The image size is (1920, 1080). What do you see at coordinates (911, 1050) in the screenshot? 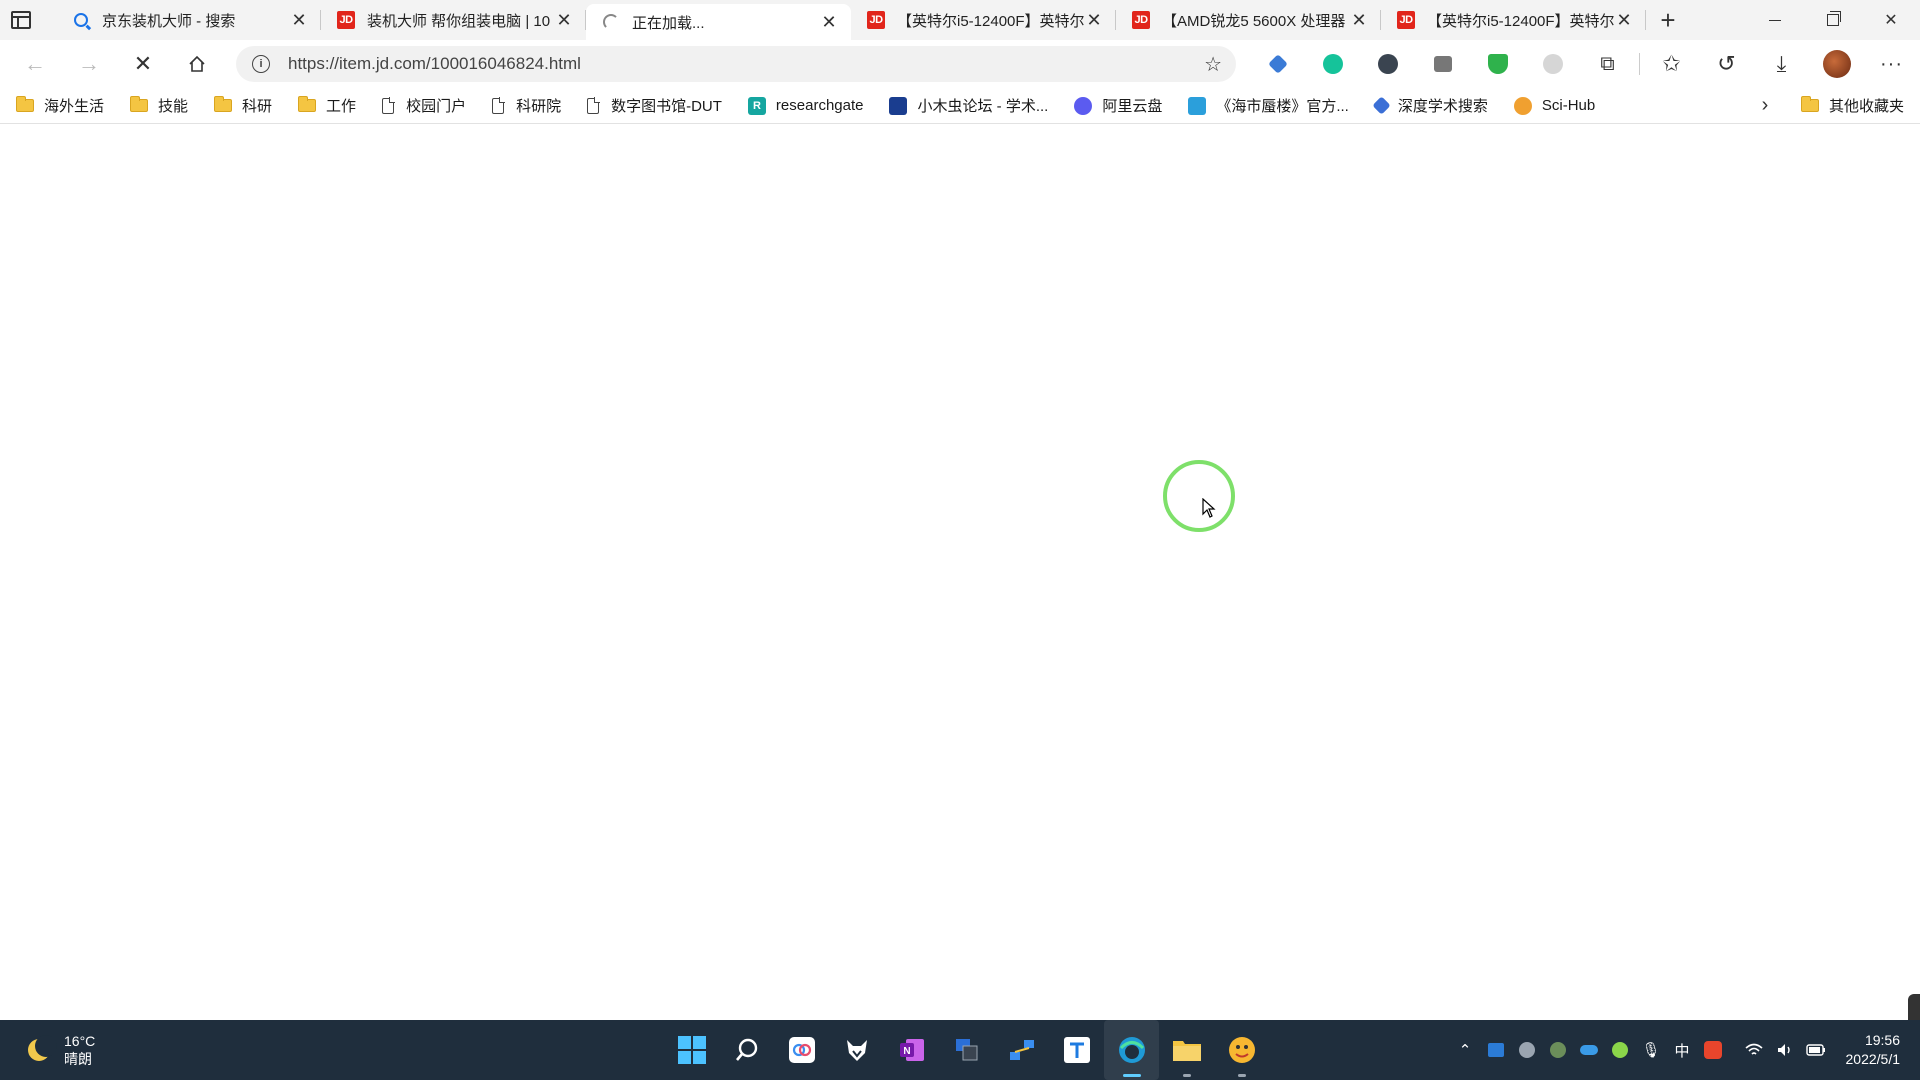
I see `taskbar-app-onenote: N` at bounding box center [911, 1050].